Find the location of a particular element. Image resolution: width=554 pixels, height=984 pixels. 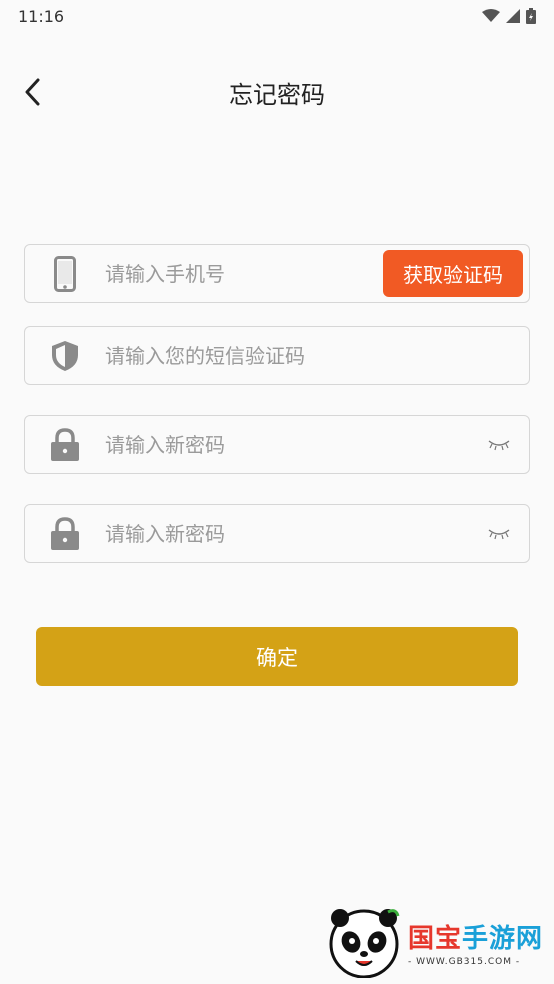

watermark-name-part1: 国宝 is located at coordinates (435, 938).